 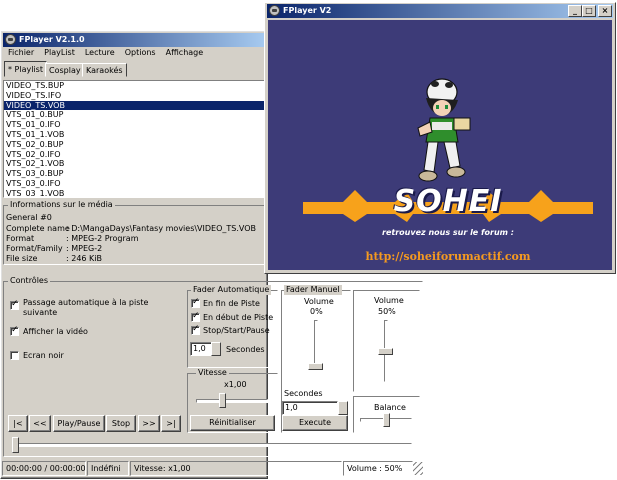 What do you see at coordinates (134, 105) in the screenshot?
I see `list-item-selected: VIDEO_TS.VOB` at bounding box center [134, 105].